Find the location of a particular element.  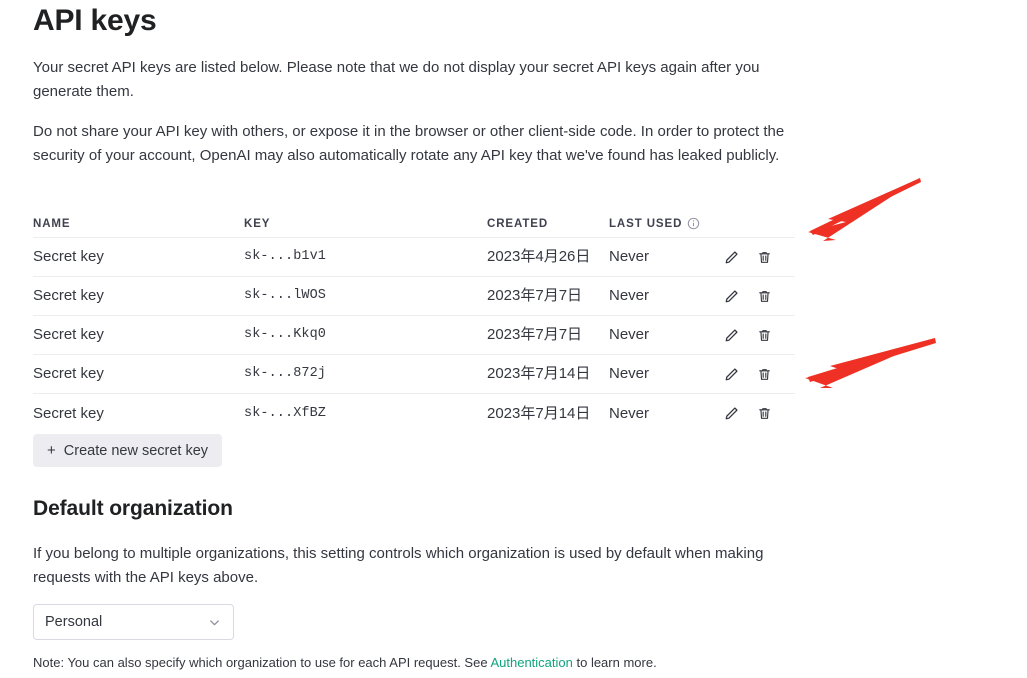

column-header-last-used: LAST USED is located at coordinates (663, 223).